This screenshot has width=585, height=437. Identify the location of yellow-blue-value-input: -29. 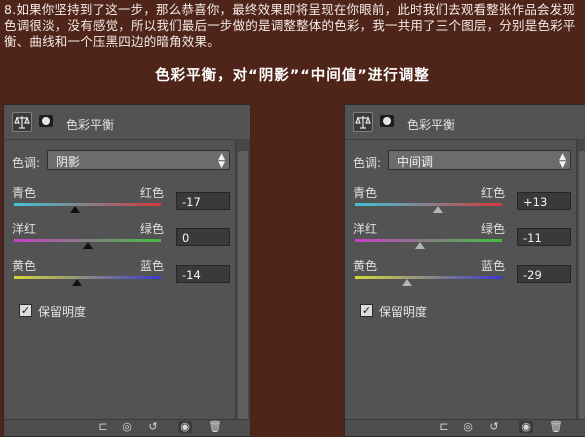
(544, 274).